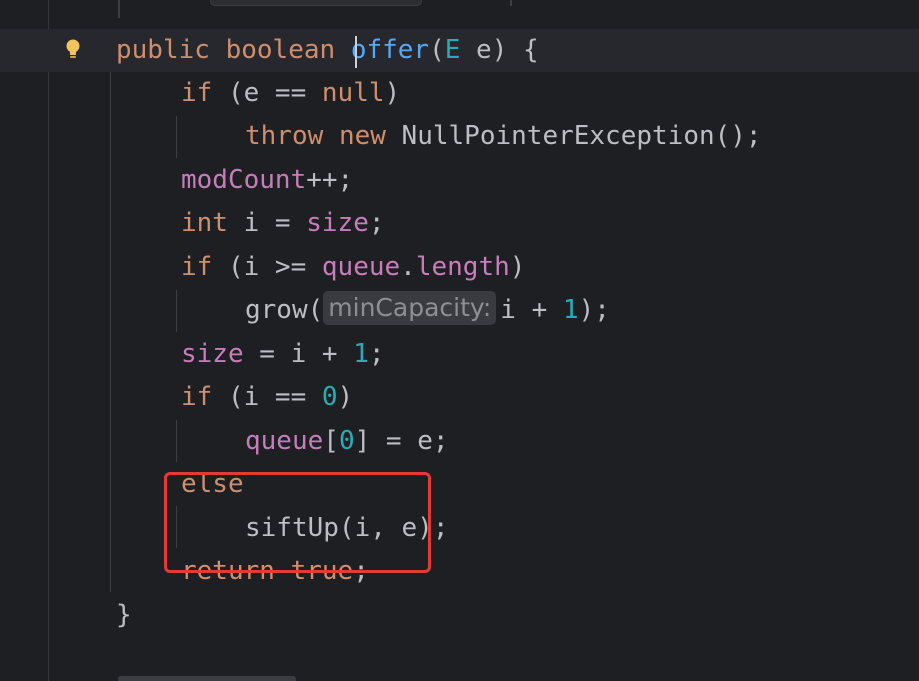 This screenshot has height=681, width=919. Describe the element at coordinates (267, 93) in the screenshot. I see `code-text: (e ==` at that location.